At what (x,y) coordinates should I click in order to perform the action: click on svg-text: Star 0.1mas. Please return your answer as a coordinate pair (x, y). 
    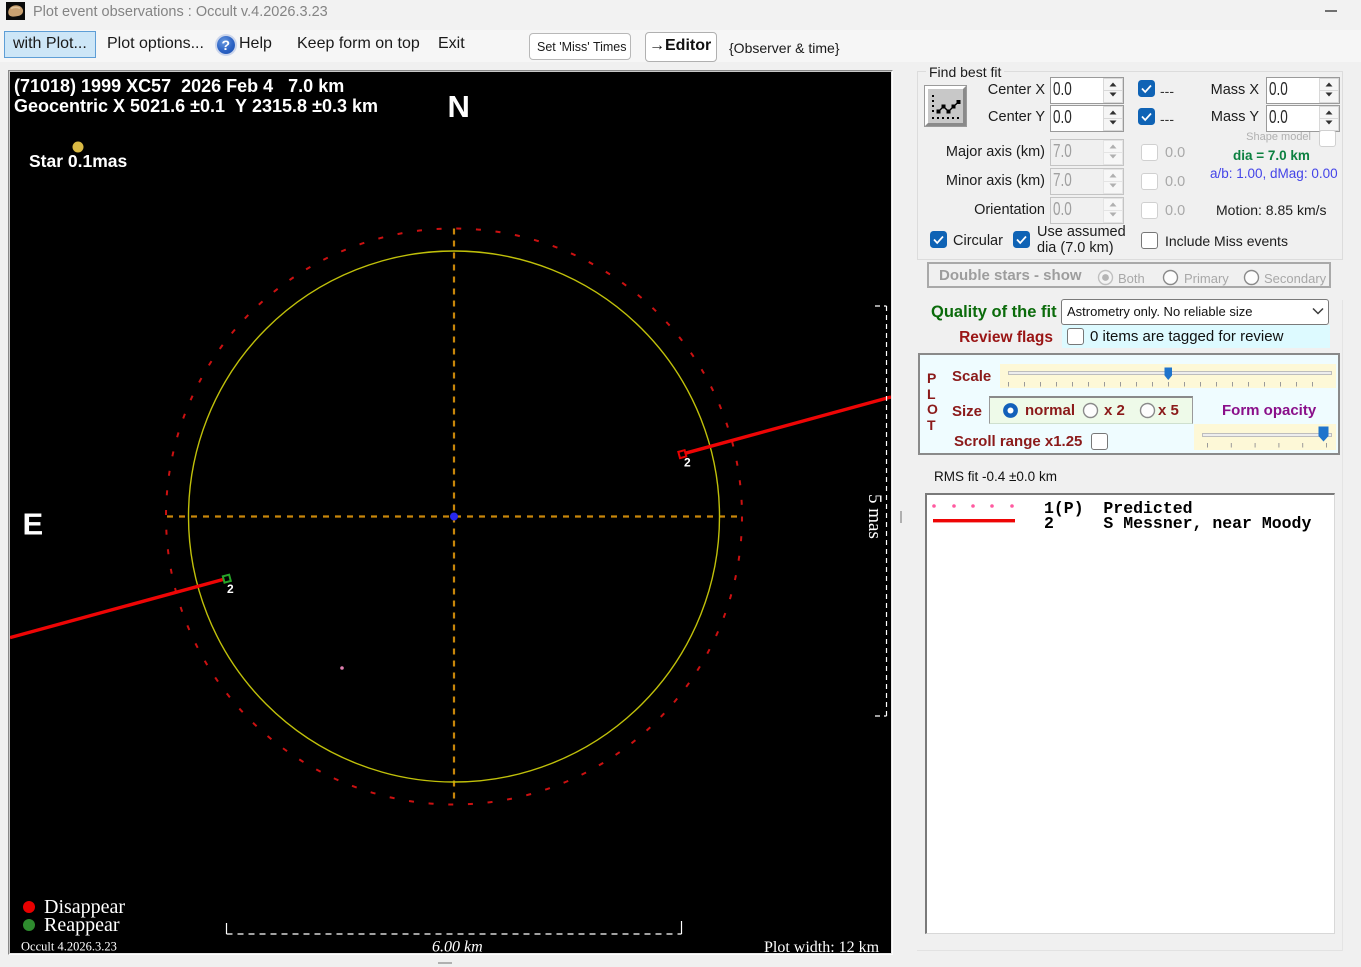
    Looking at the image, I should click on (78, 161).